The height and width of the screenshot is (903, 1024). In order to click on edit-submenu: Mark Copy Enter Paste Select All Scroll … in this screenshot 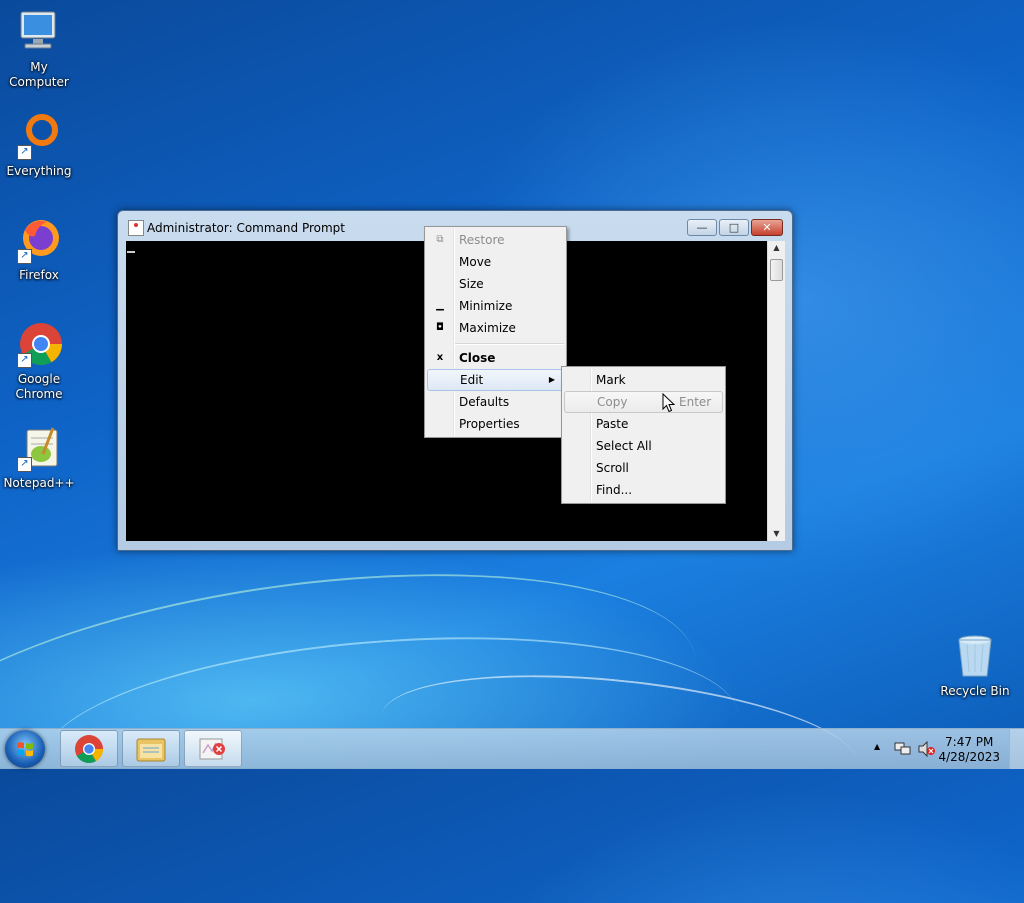, I will do `click(643, 435)`.